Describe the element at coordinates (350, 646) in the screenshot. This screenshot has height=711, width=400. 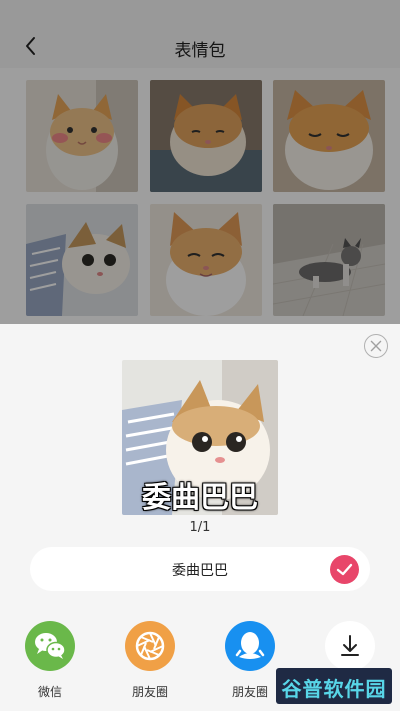
I see `download-icon` at that location.